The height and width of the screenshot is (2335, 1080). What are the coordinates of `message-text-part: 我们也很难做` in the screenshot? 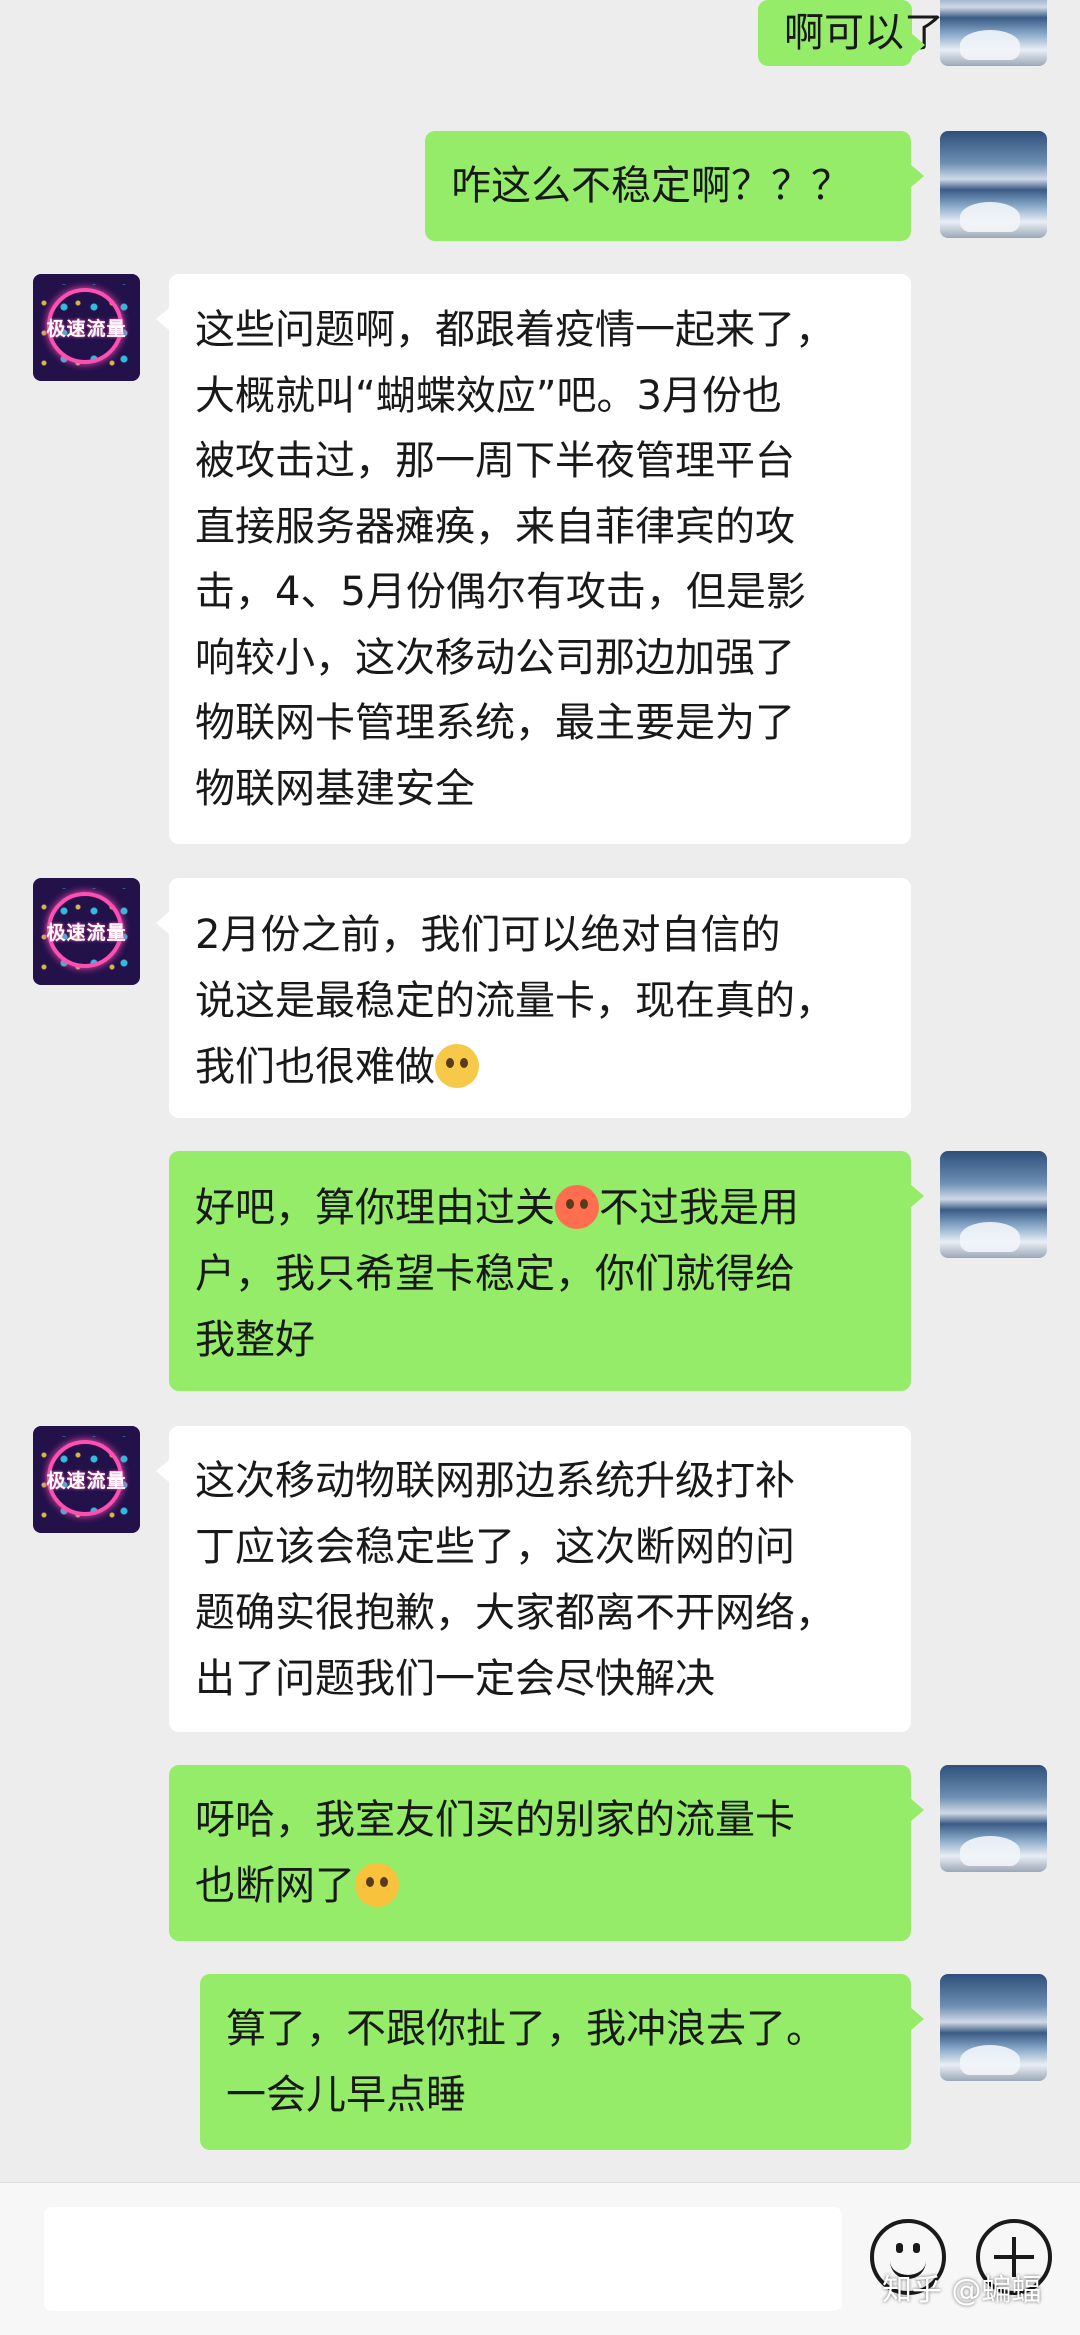 It's located at (315, 1067).